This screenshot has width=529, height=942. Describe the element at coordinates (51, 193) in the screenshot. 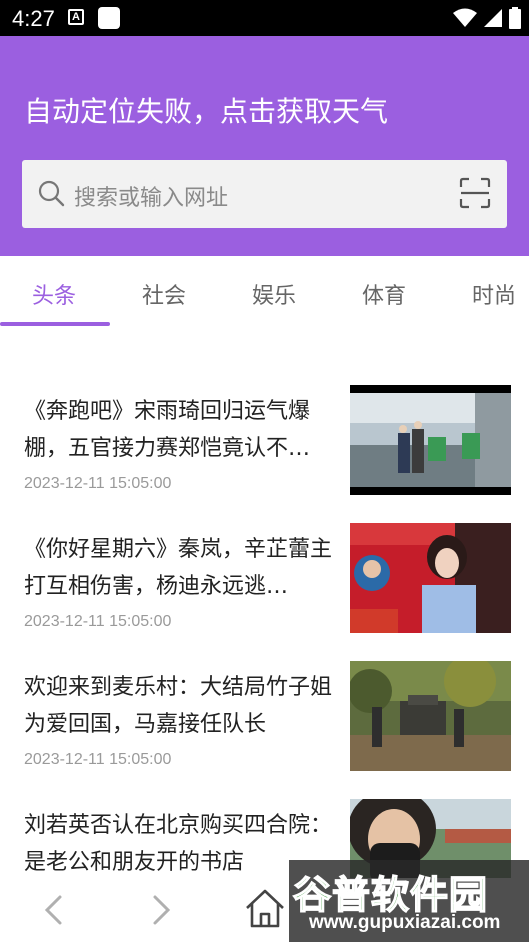

I see `search-icon` at that location.